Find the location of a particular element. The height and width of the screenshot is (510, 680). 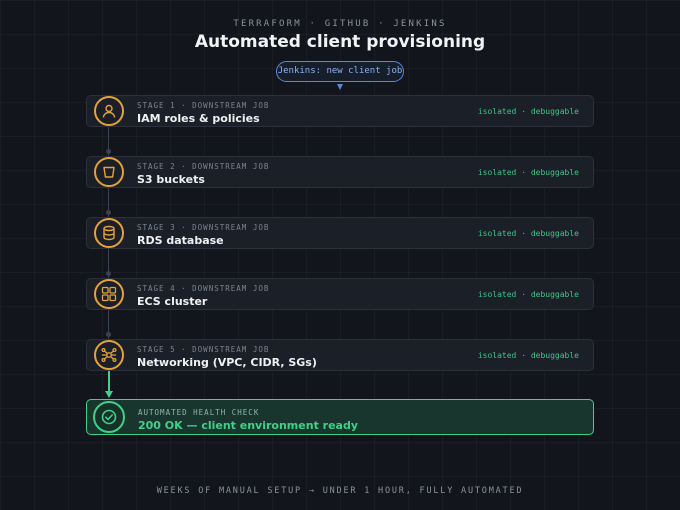

database-icon is located at coordinates (109, 233).